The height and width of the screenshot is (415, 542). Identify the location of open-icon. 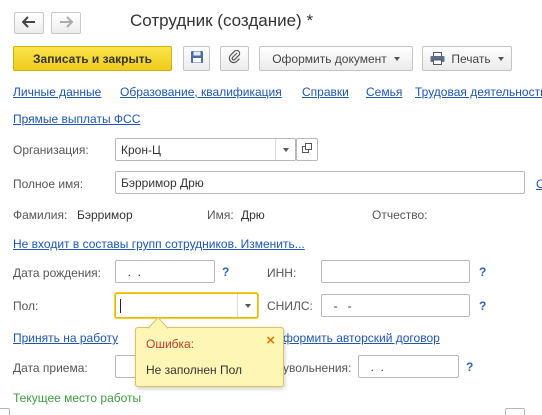
(307, 149).